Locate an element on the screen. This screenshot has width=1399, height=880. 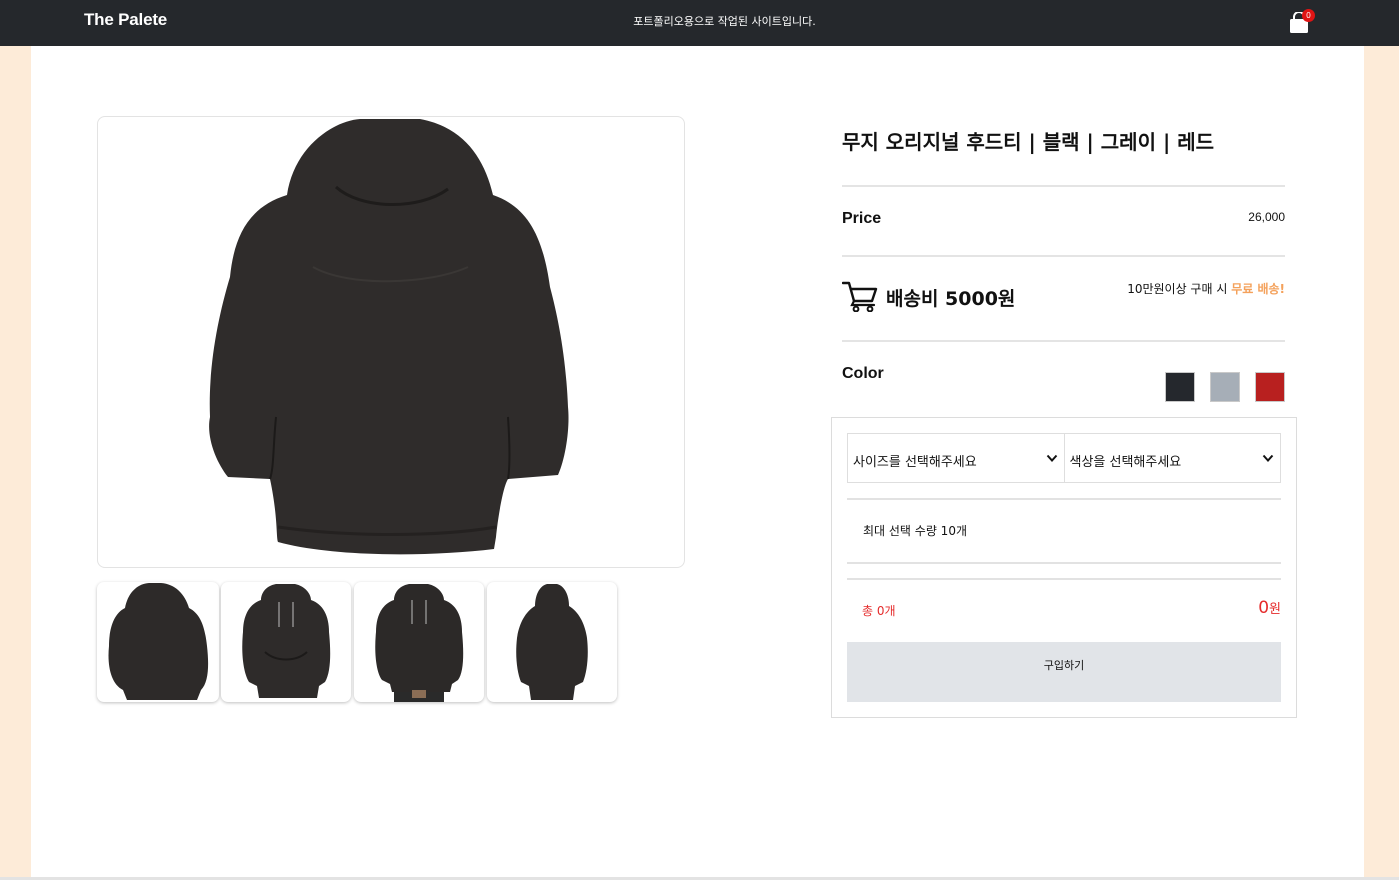
size-select: 사이즈를 선택해주세요 is located at coordinates (956, 458).